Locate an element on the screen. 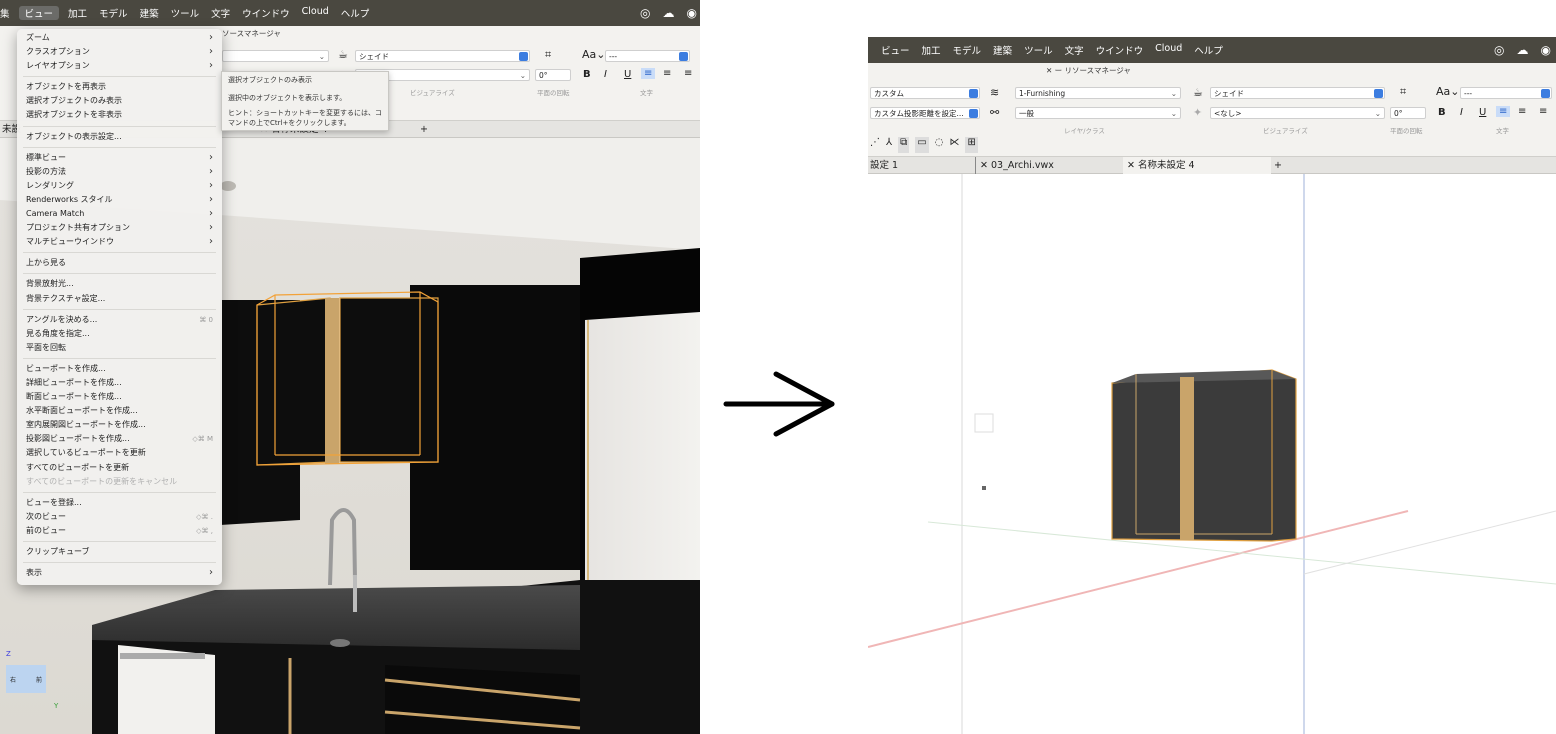 This screenshot has width=1556, height=734. view-cube: 右 前 is located at coordinates (26, 679).